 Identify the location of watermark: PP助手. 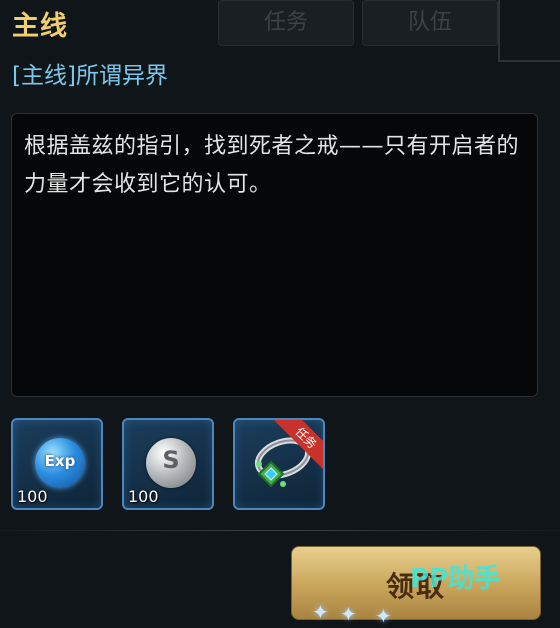
(455, 579).